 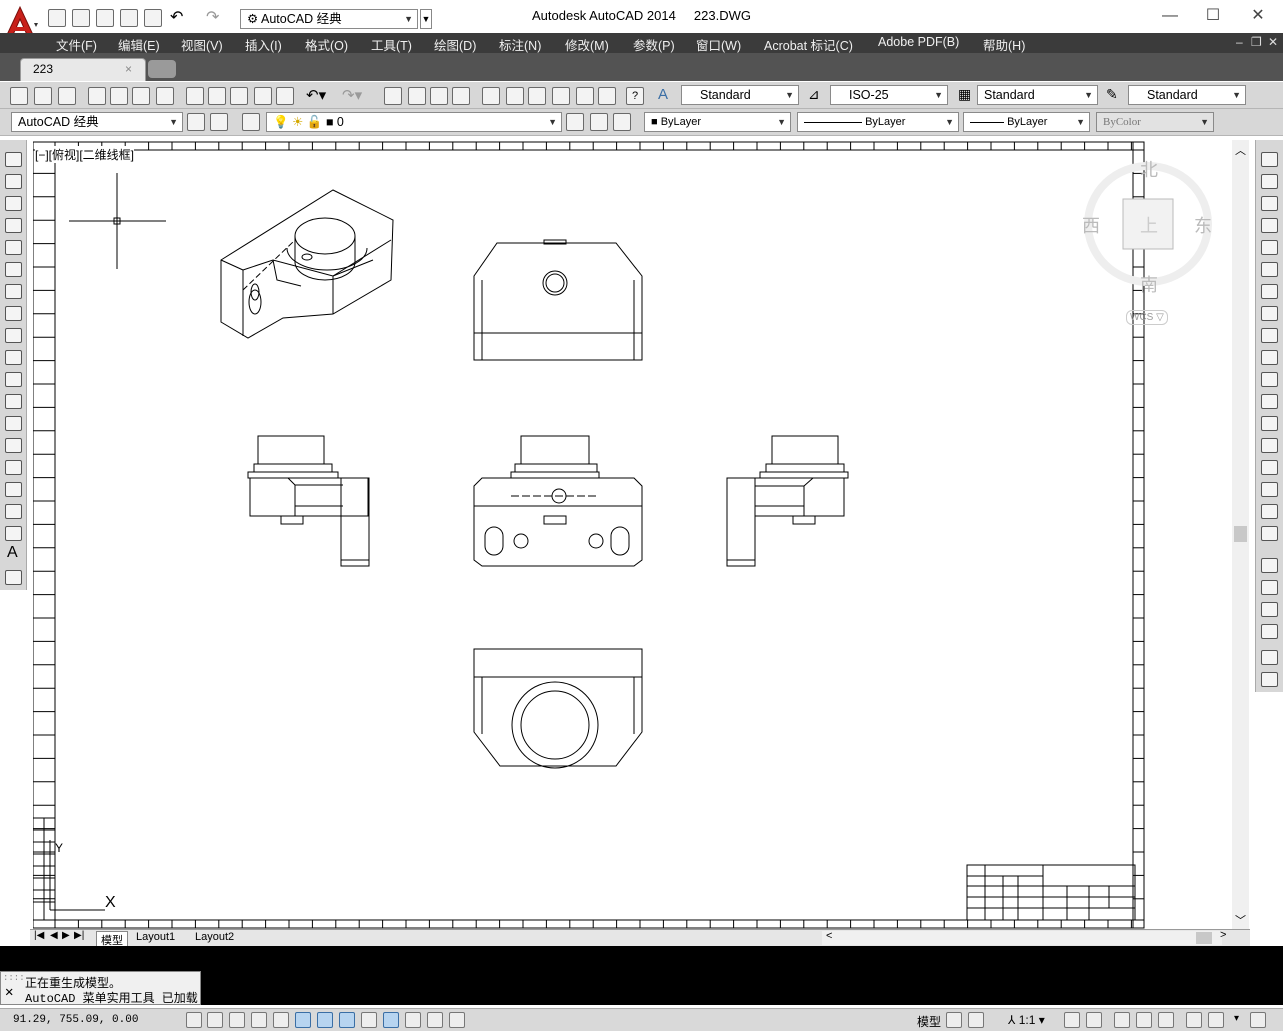 I want to click on lock-ui-icon, so click(x=1144, y=1020).